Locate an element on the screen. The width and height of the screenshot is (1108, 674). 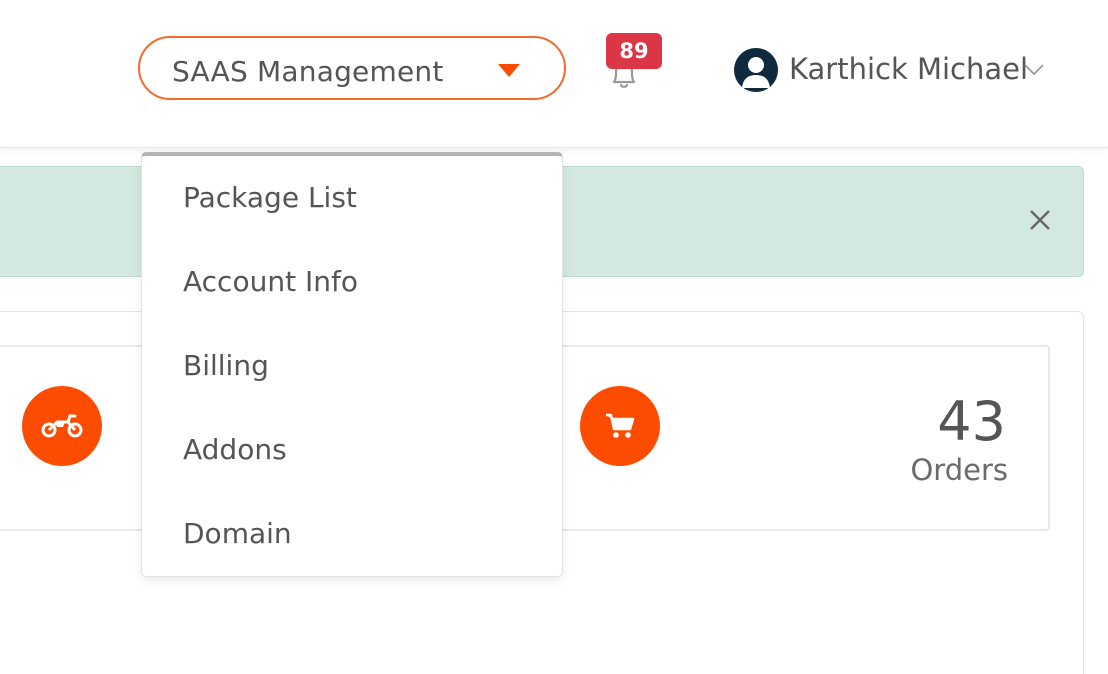
menu-item-addons: Addons is located at coordinates (352, 450).